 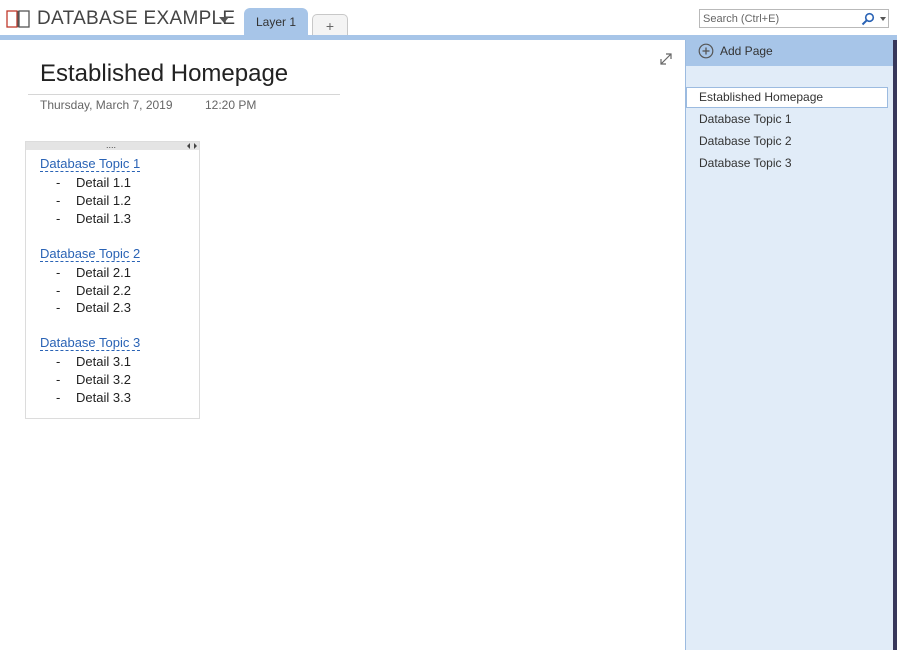 I want to click on notebook-title: DATABASE EXAMPLE, so click(x=136, y=19).